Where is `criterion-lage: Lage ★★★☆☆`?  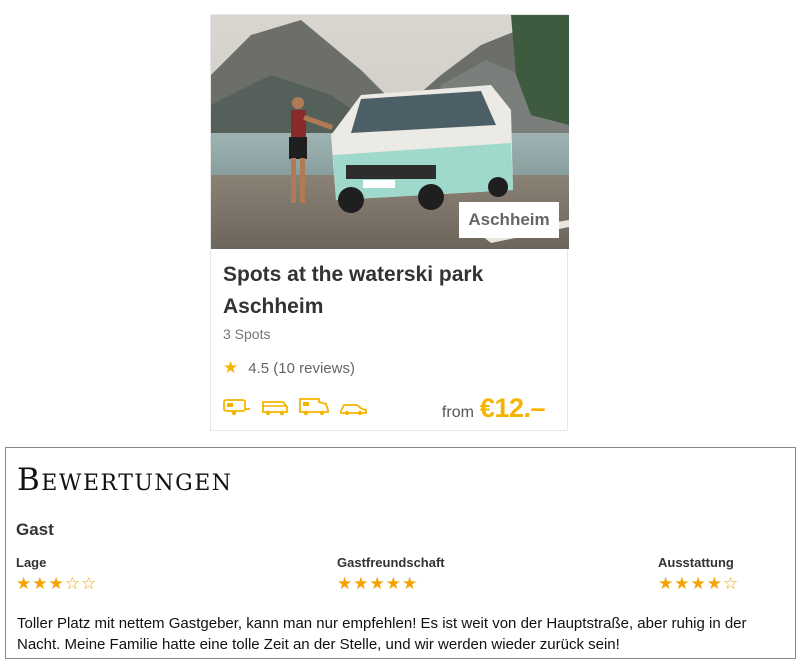 criterion-lage: Lage ★★★☆☆ is located at coordinates (56, 574).